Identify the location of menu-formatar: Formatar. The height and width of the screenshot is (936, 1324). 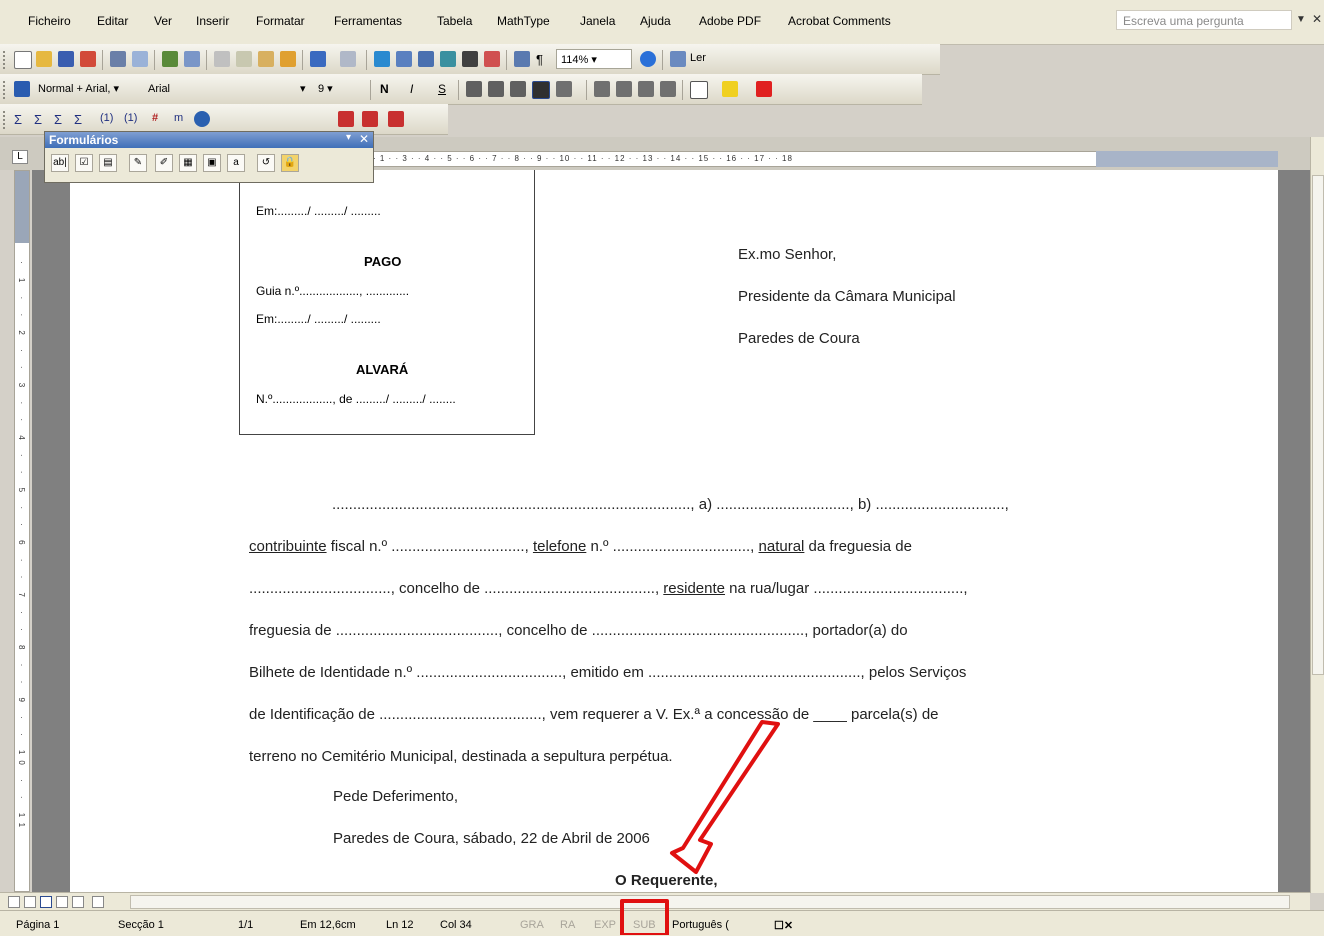
(280, 21).